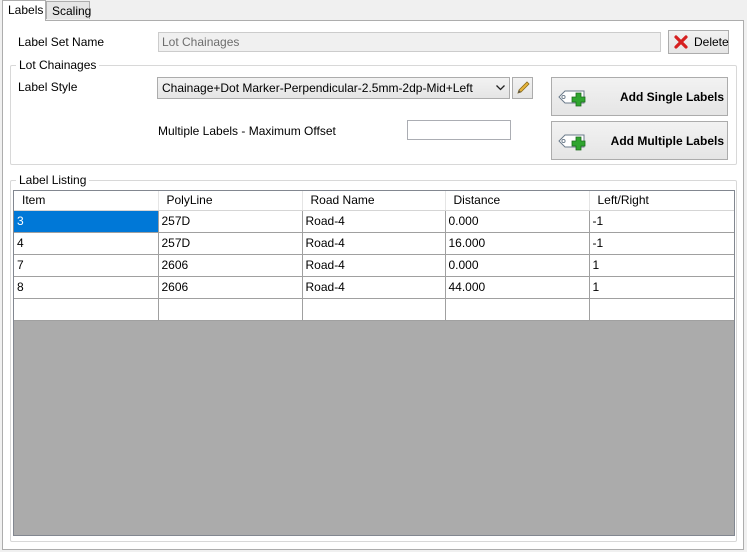 The height and width of the screenshot is (552, 747). I want to click on add-multiple-labels-label: Add Multiple Labels, so click(667, 141).